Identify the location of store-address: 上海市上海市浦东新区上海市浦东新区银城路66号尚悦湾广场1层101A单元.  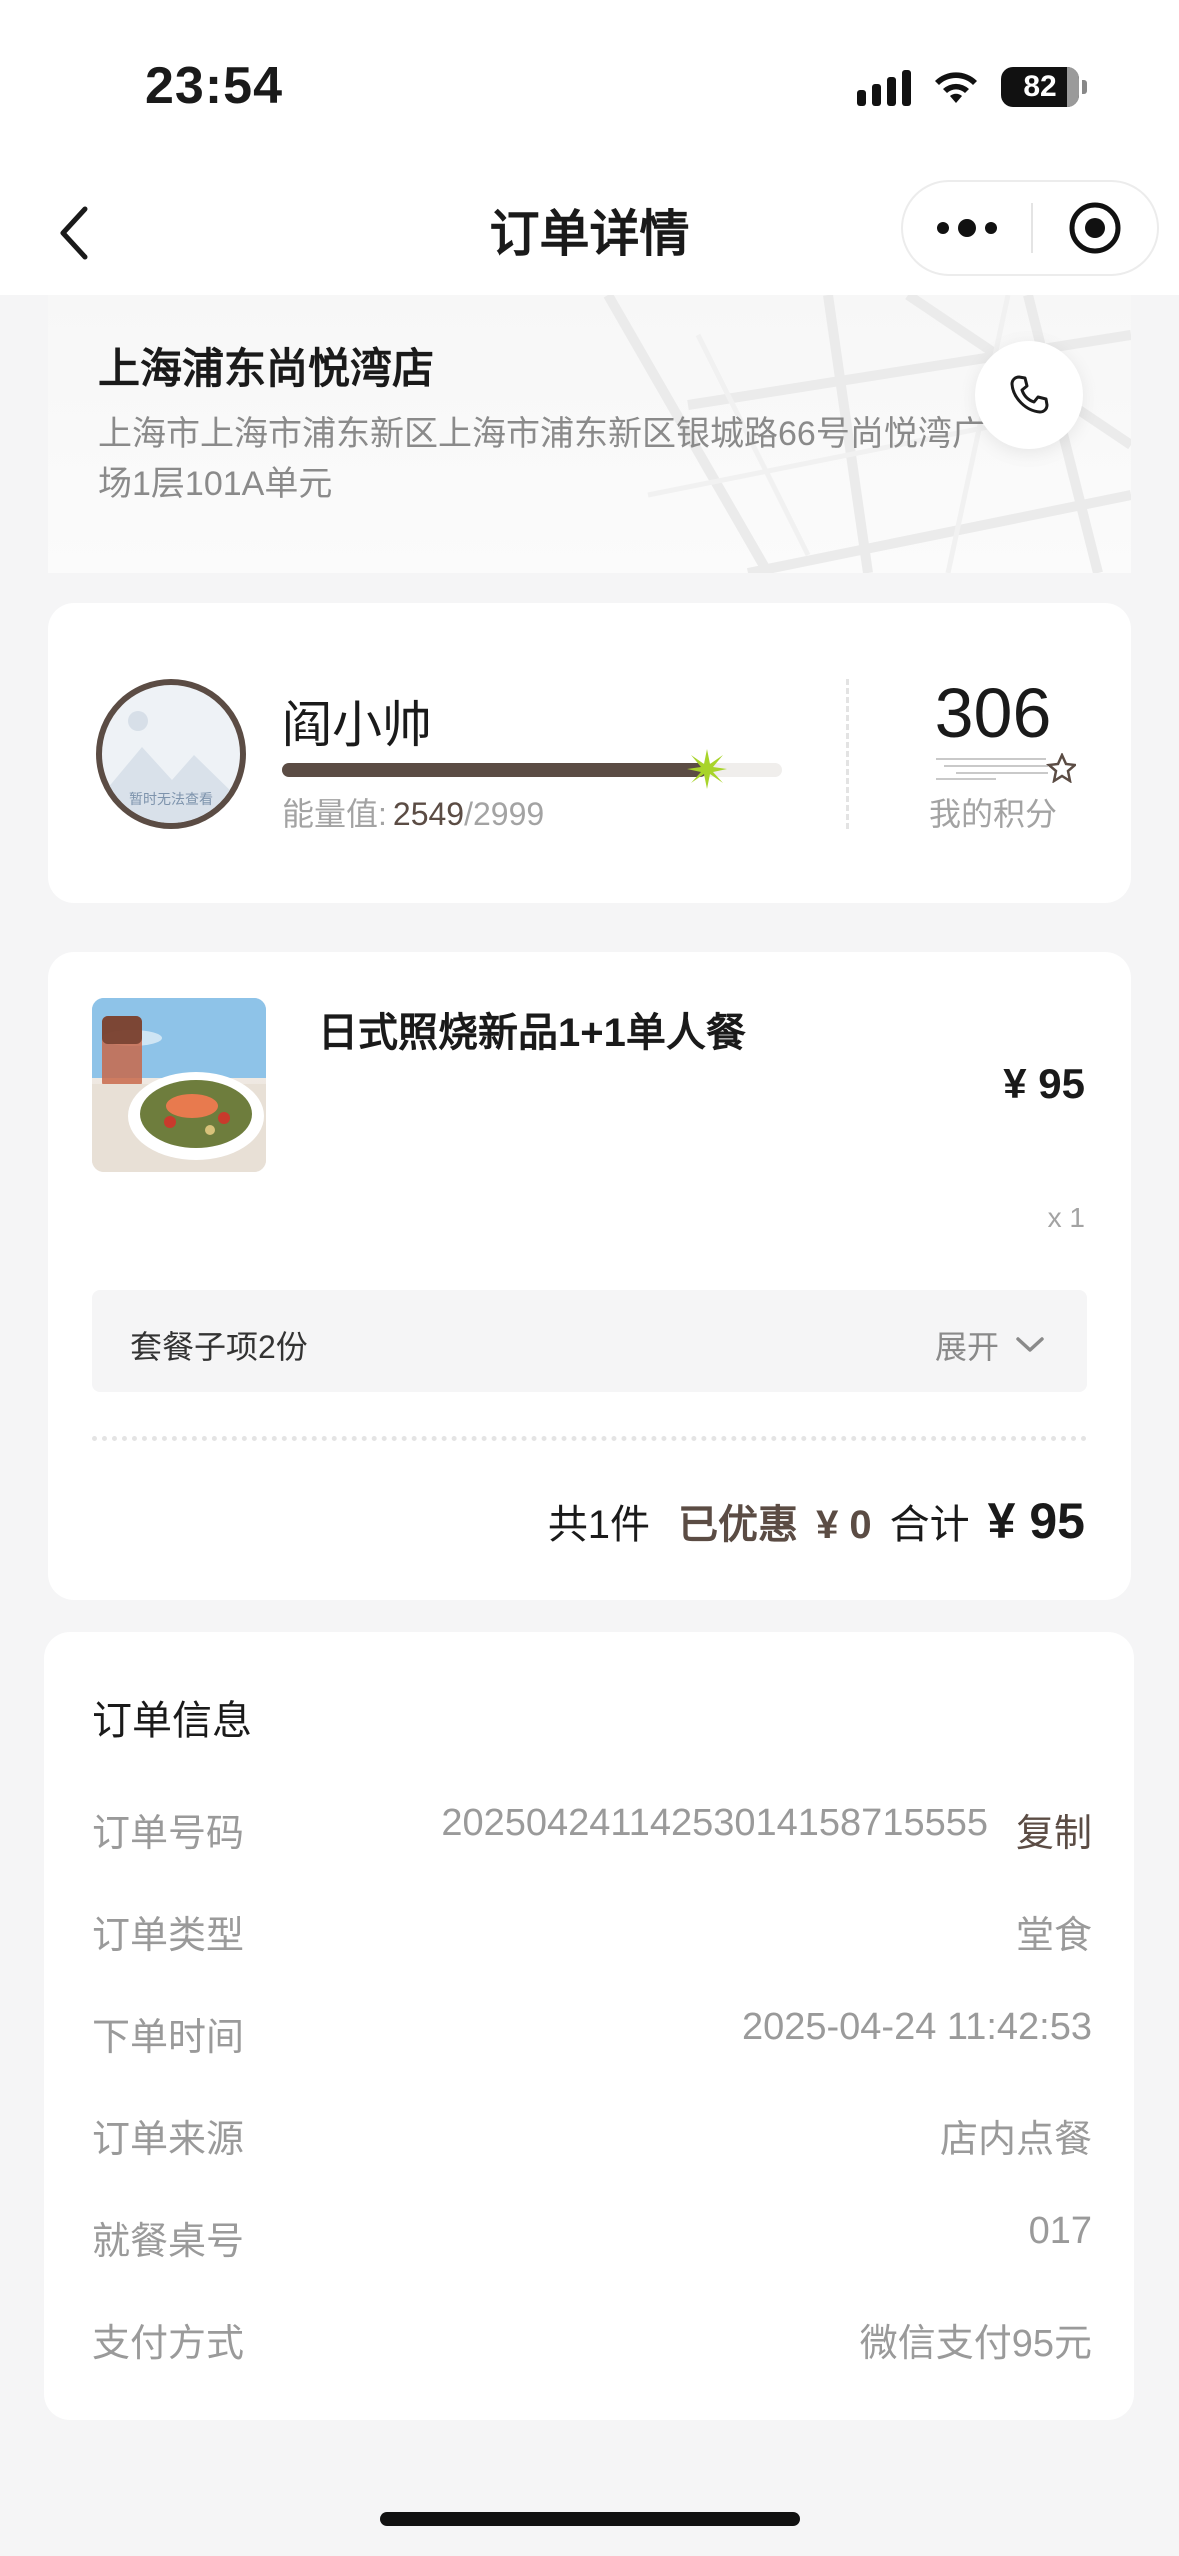
(542, 459).